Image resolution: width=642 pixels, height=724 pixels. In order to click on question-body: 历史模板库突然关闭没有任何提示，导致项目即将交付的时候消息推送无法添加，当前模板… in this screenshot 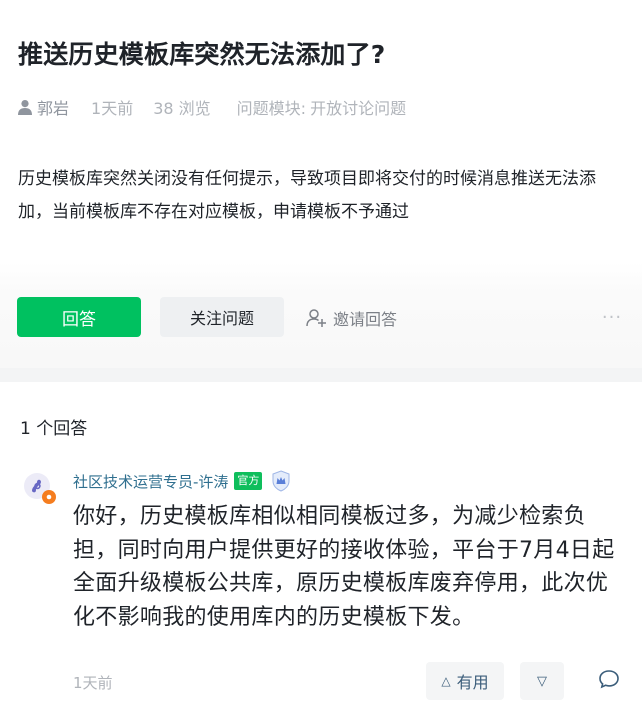, I will do `click(307, 195)`.